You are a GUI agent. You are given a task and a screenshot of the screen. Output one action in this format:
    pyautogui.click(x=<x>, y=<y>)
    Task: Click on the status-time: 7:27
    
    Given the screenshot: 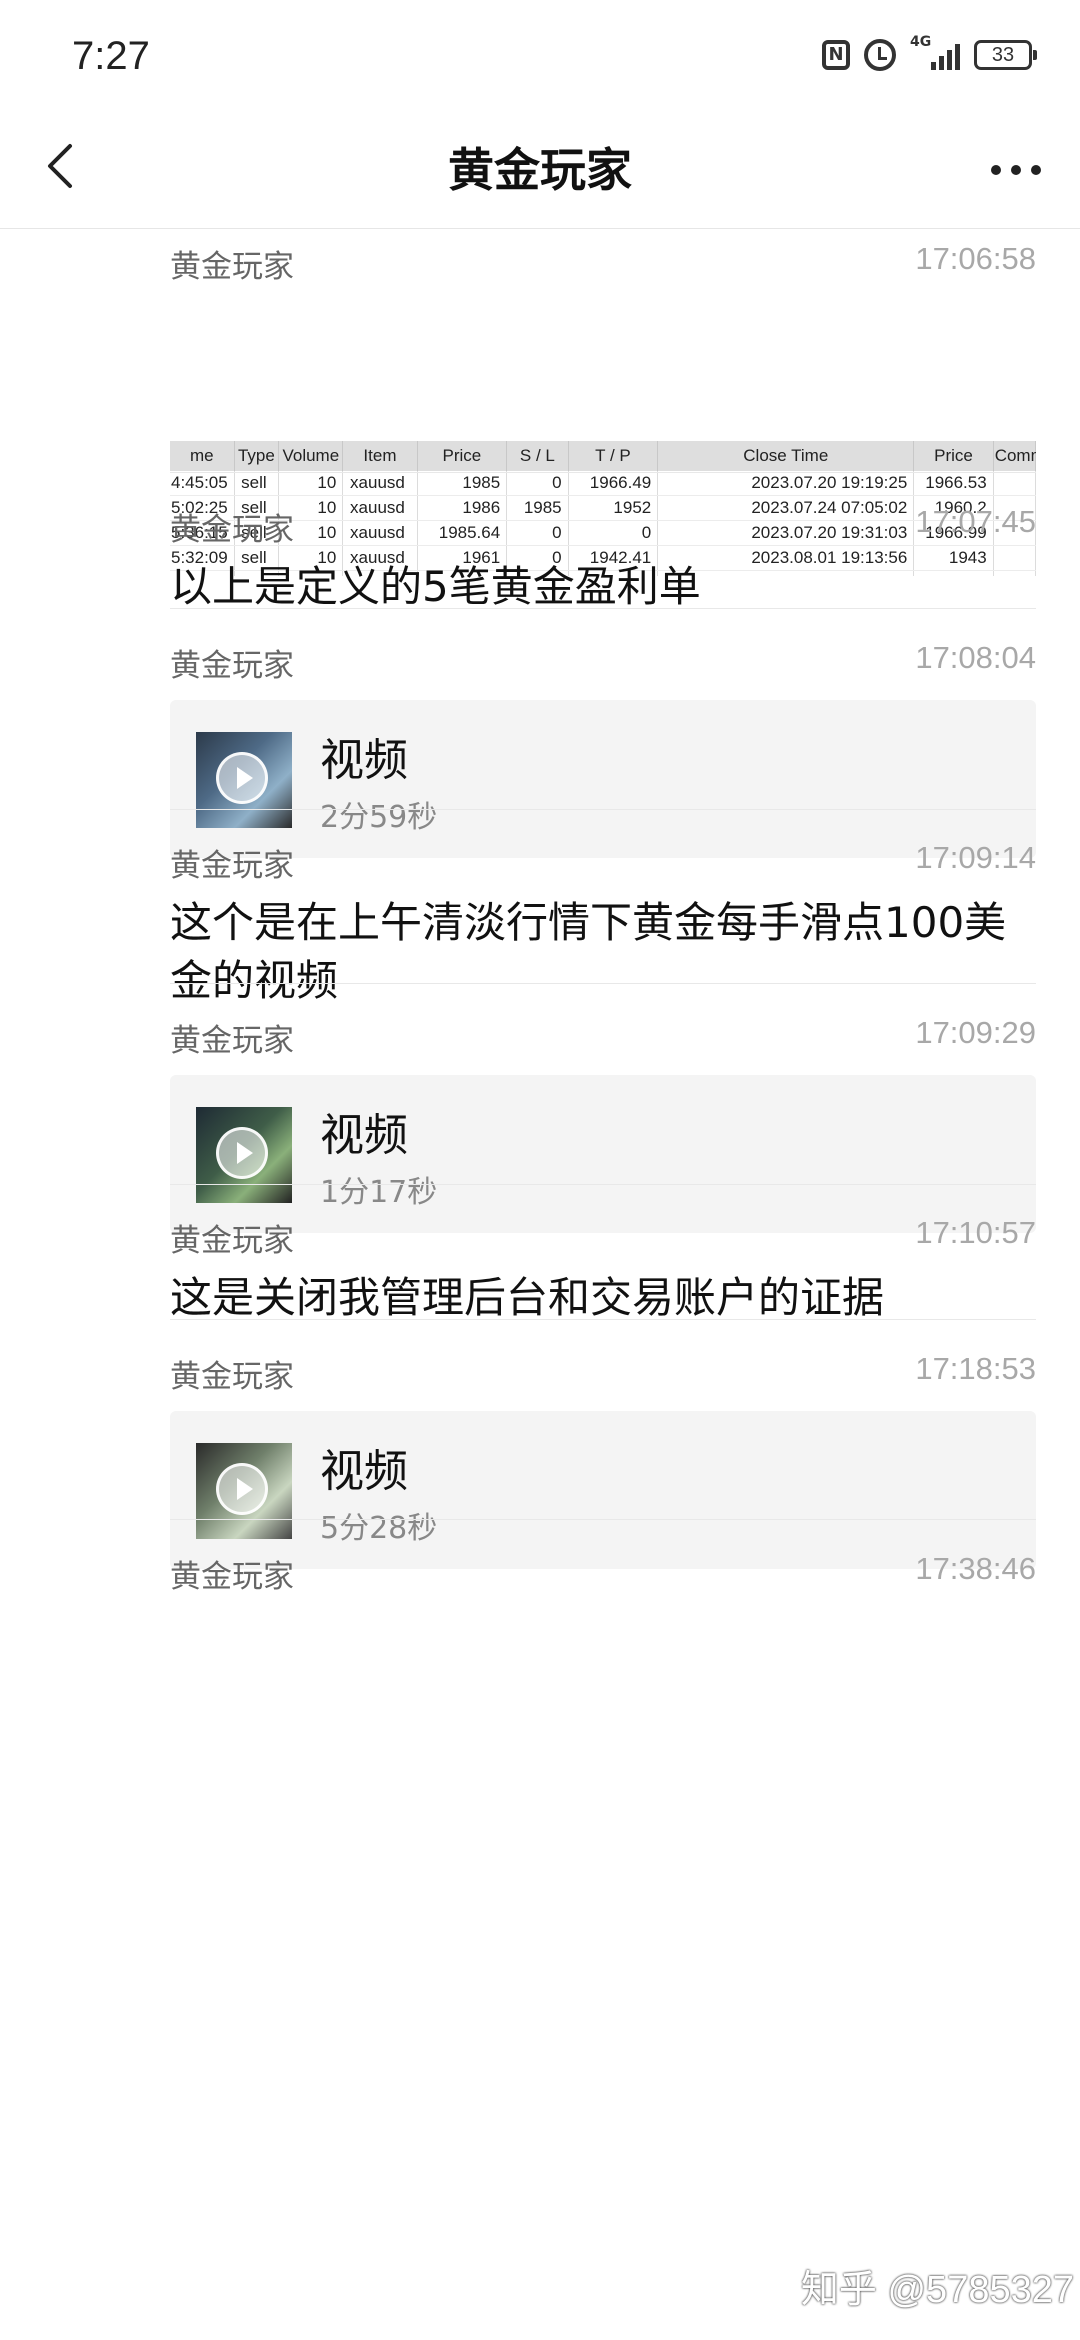 What is the action you would take?
    pyautogui.click(x=111, y=56)
    